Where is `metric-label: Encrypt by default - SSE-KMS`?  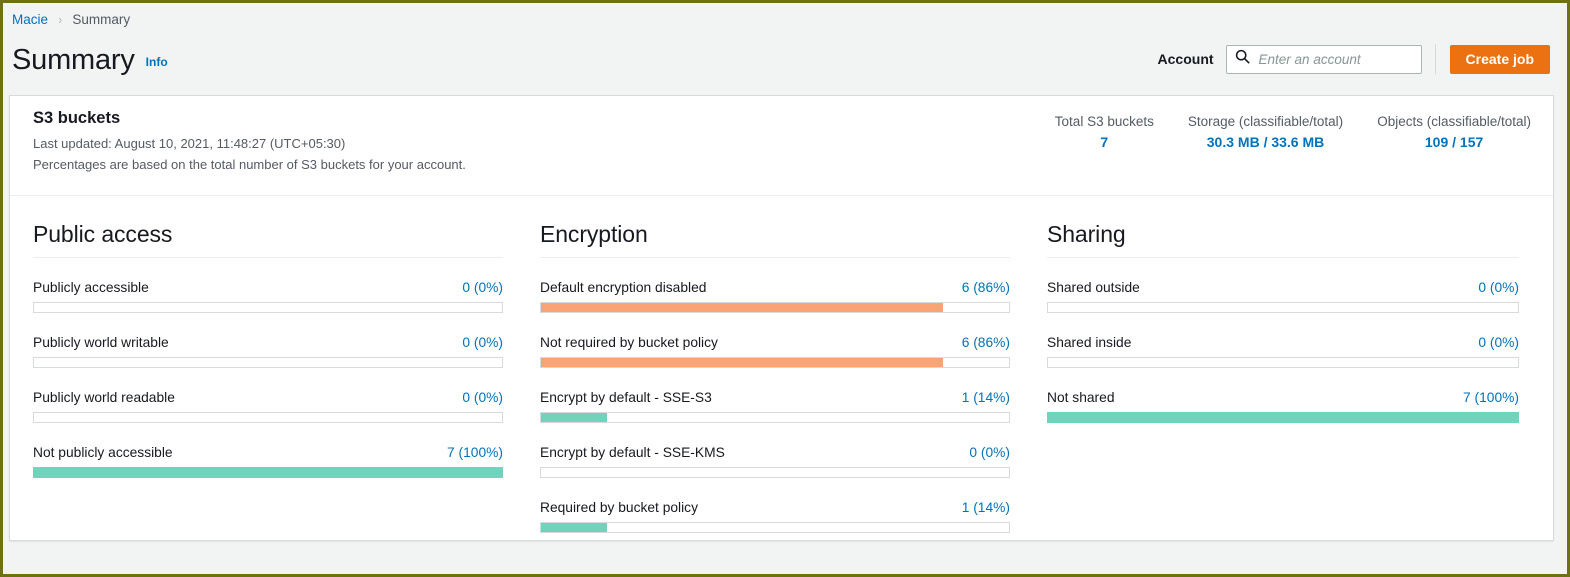 metric-label: Encrypt by default - SSE-KMS is located at coordinates (632, 452).